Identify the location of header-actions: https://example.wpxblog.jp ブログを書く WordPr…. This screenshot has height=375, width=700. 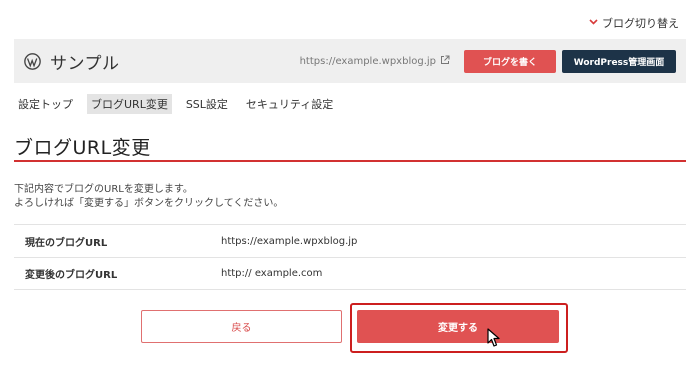
(488, 61).